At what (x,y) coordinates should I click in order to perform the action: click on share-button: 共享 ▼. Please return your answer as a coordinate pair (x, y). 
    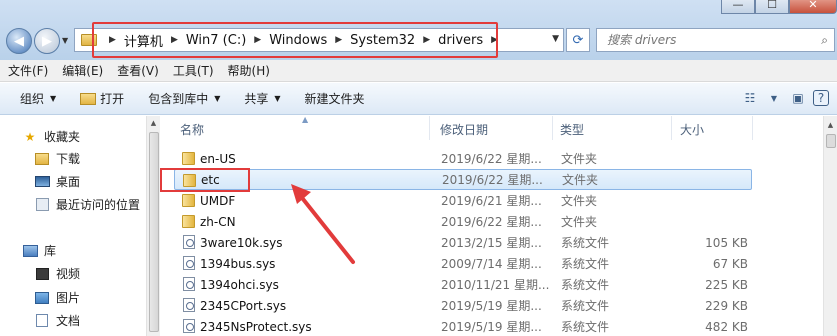
    Looking at the image, I should click on (262, 98).